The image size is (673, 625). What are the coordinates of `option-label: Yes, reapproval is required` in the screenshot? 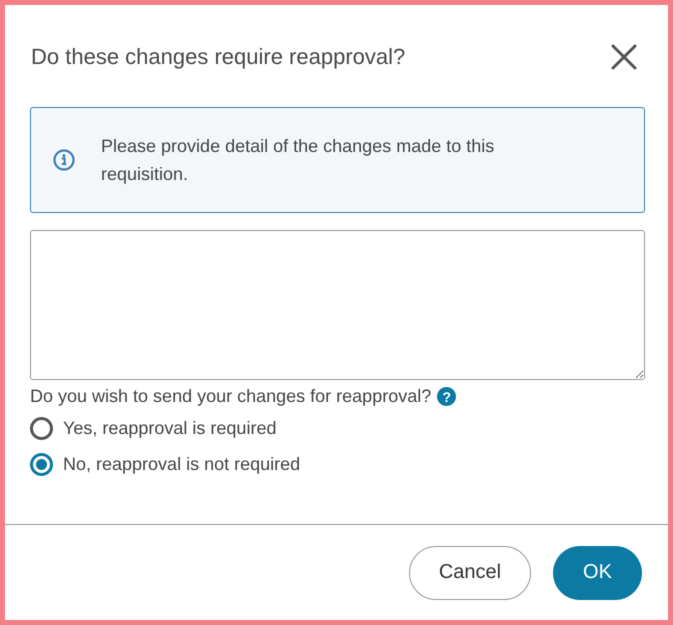 It's located at (169, 428).